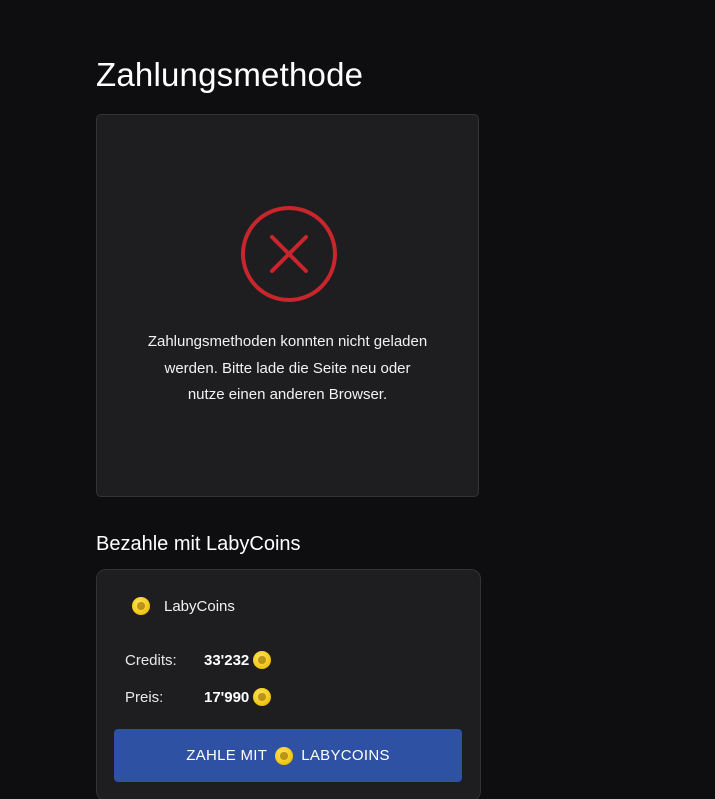 This screenshot has height=799, width=715. I want to click on error-x-circle-icon, so click(289, 254).